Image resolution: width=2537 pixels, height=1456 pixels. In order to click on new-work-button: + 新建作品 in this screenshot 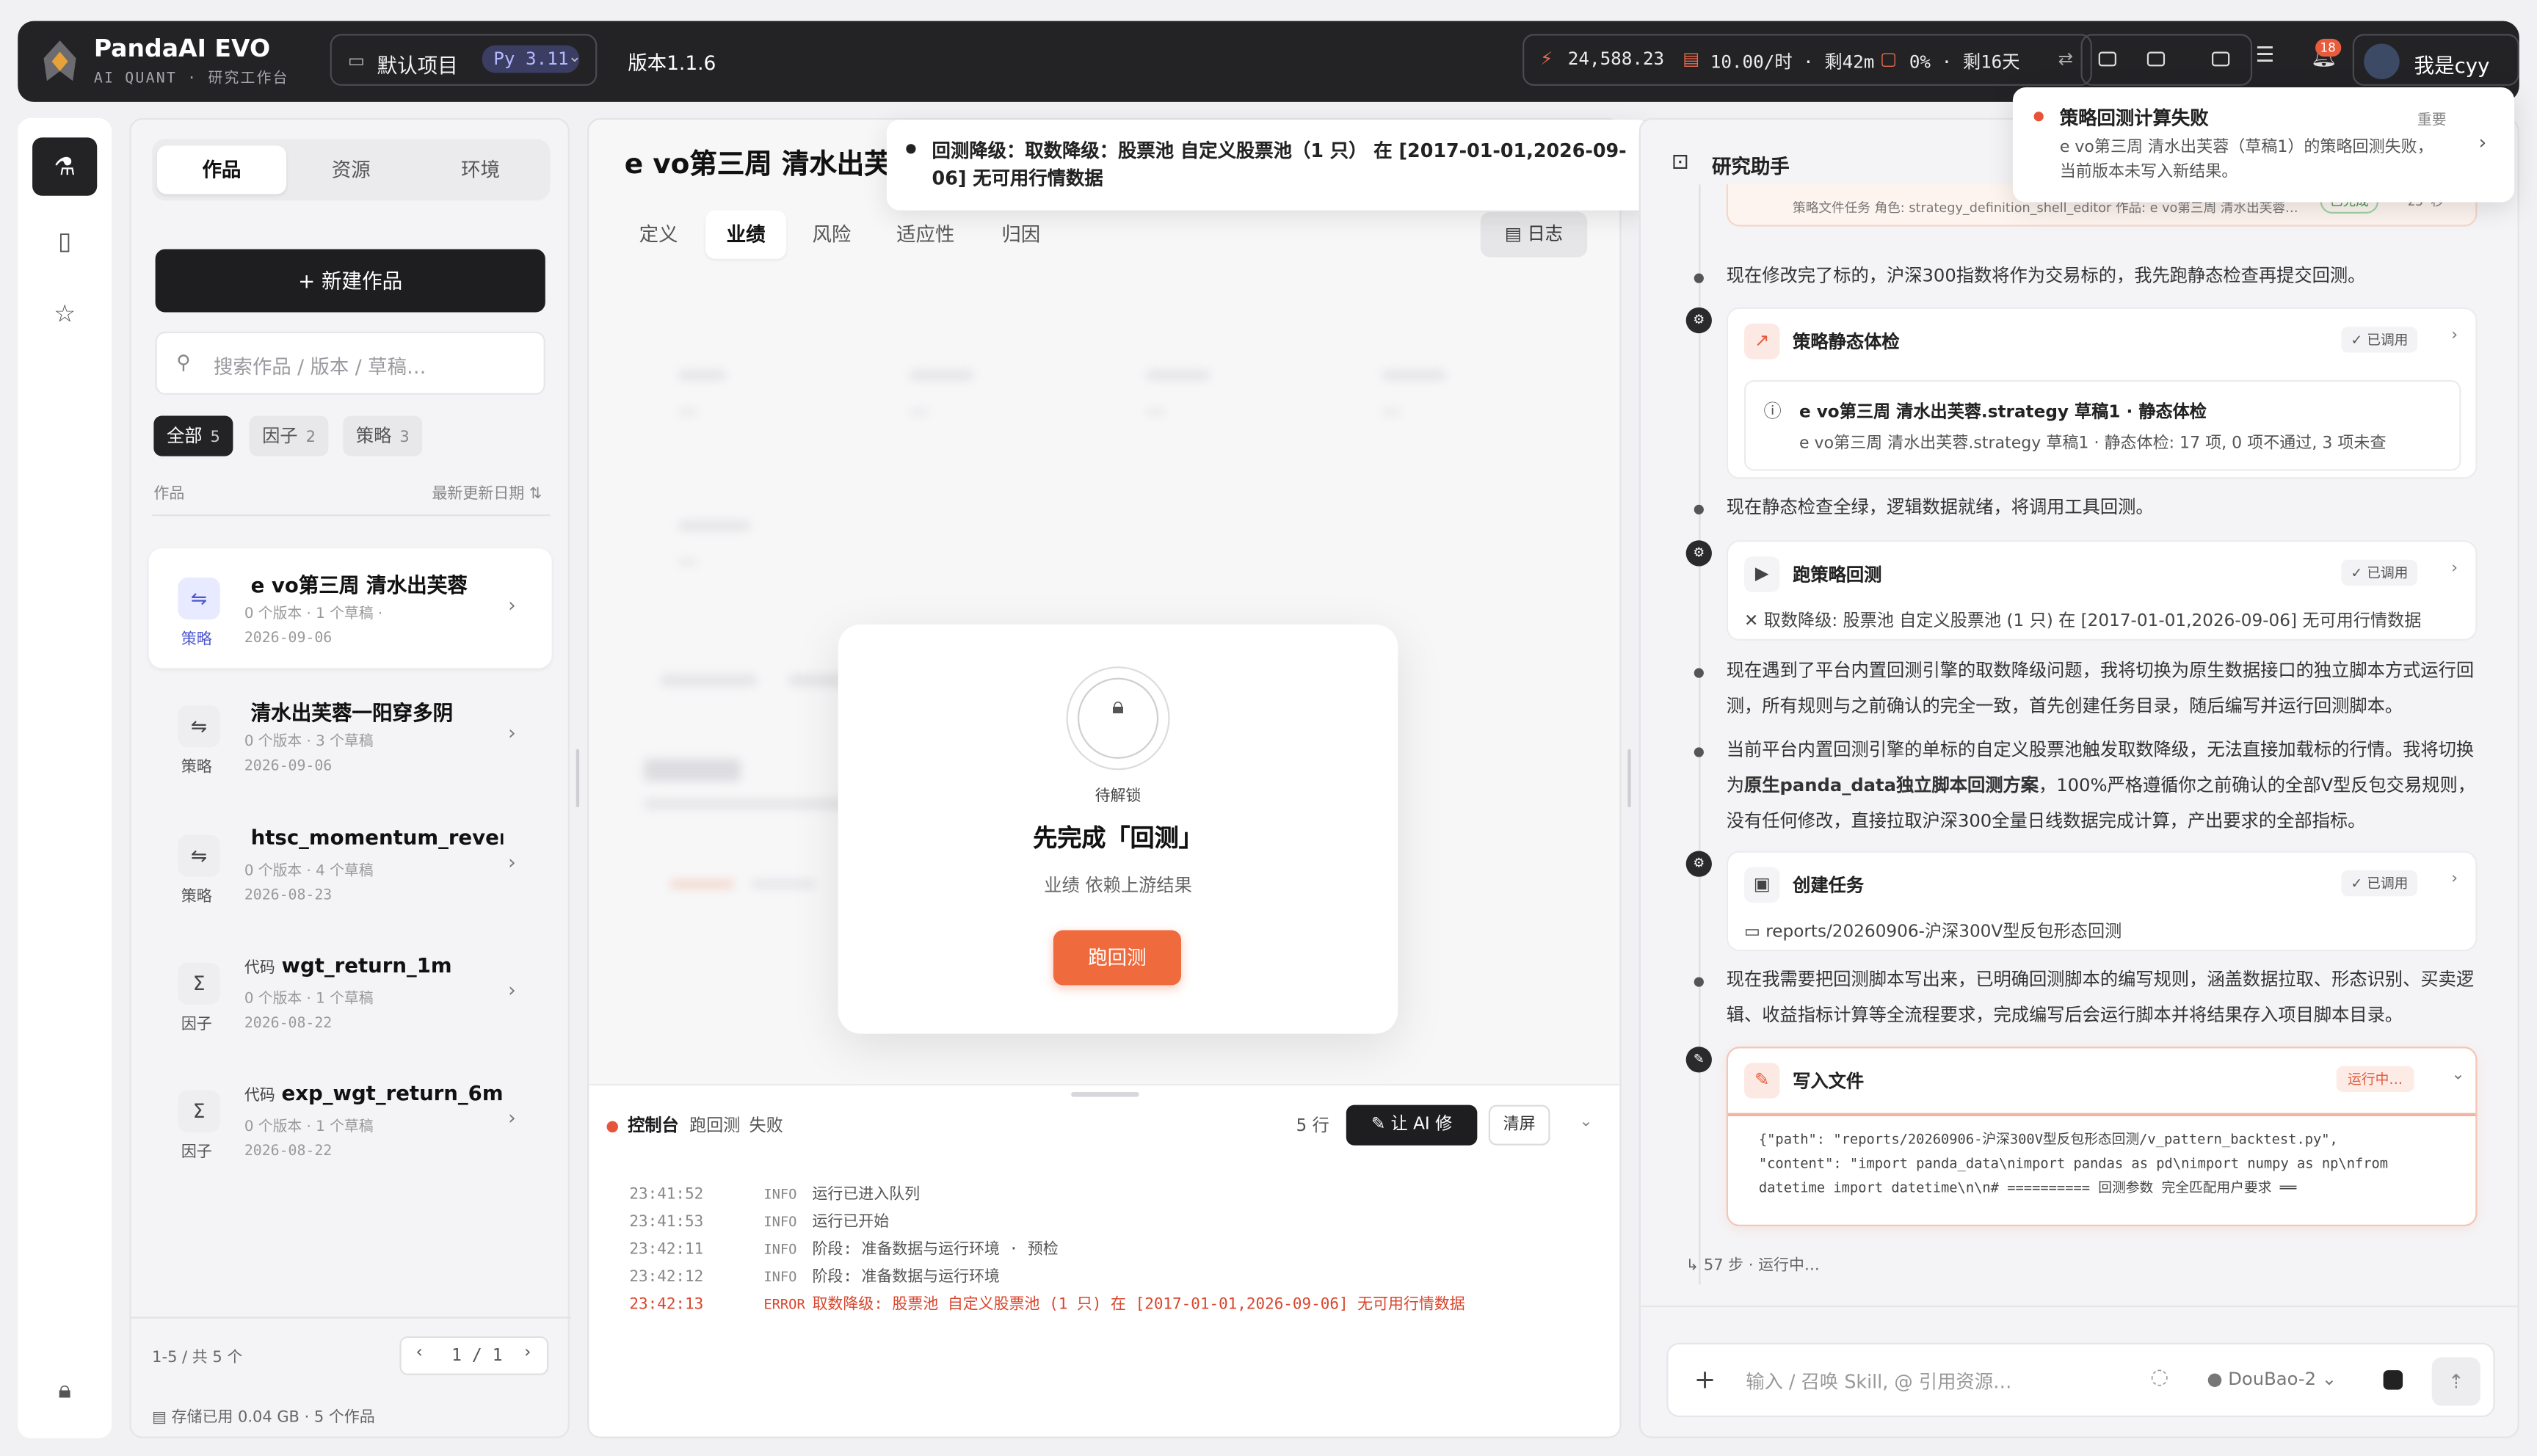, I will do `click(350, 281)`.